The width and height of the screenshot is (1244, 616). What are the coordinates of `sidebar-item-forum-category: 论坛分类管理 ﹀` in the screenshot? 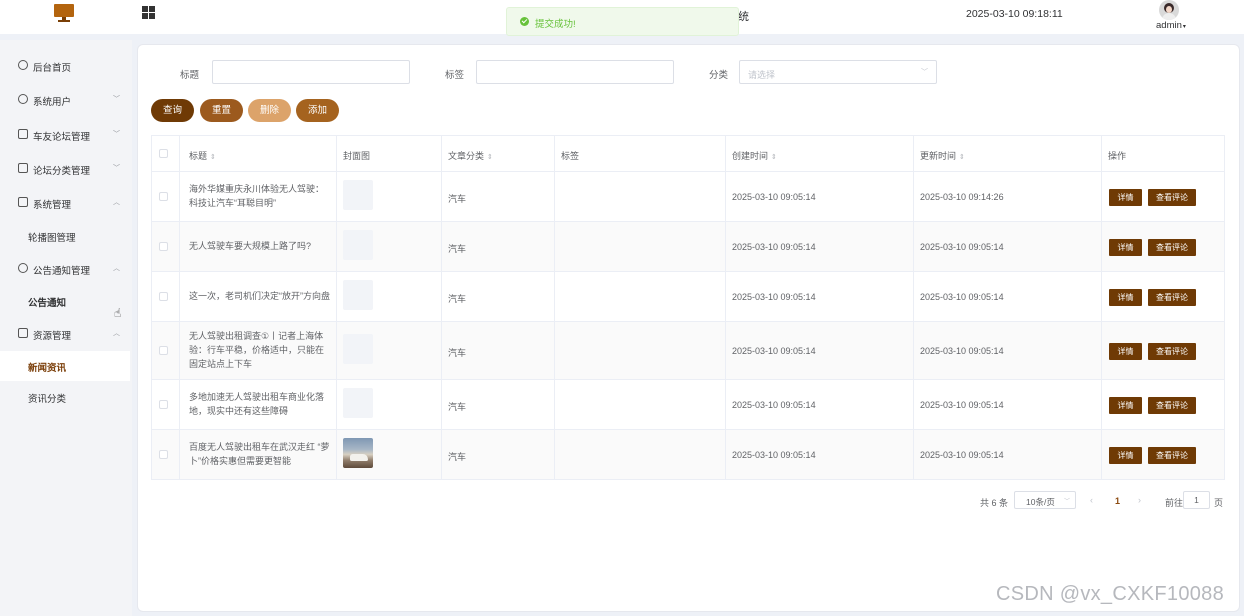 It's located at (66, 169).